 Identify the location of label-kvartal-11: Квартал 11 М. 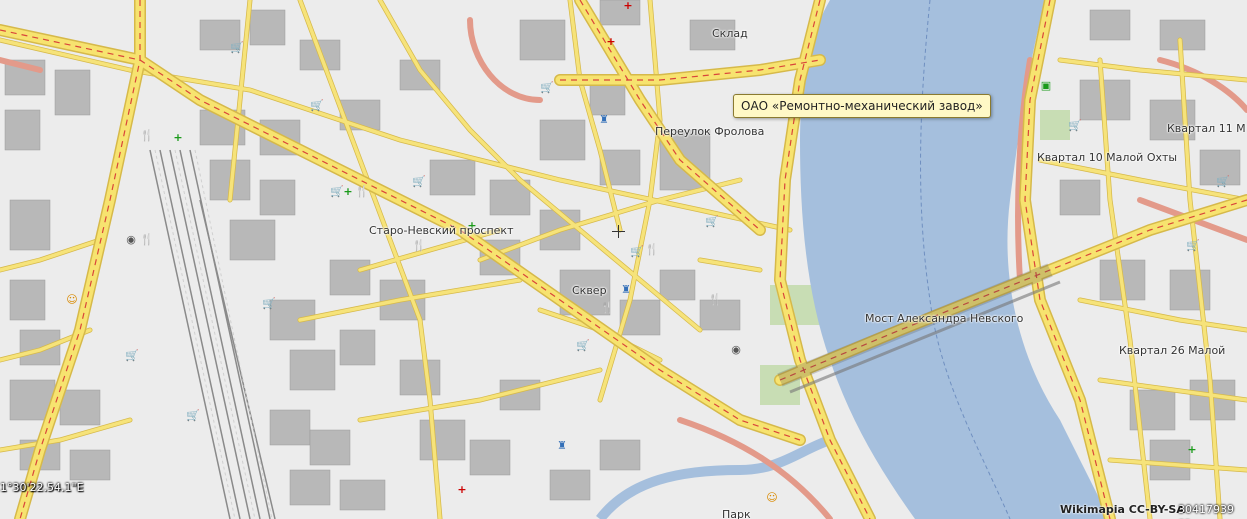
(1206, 128).